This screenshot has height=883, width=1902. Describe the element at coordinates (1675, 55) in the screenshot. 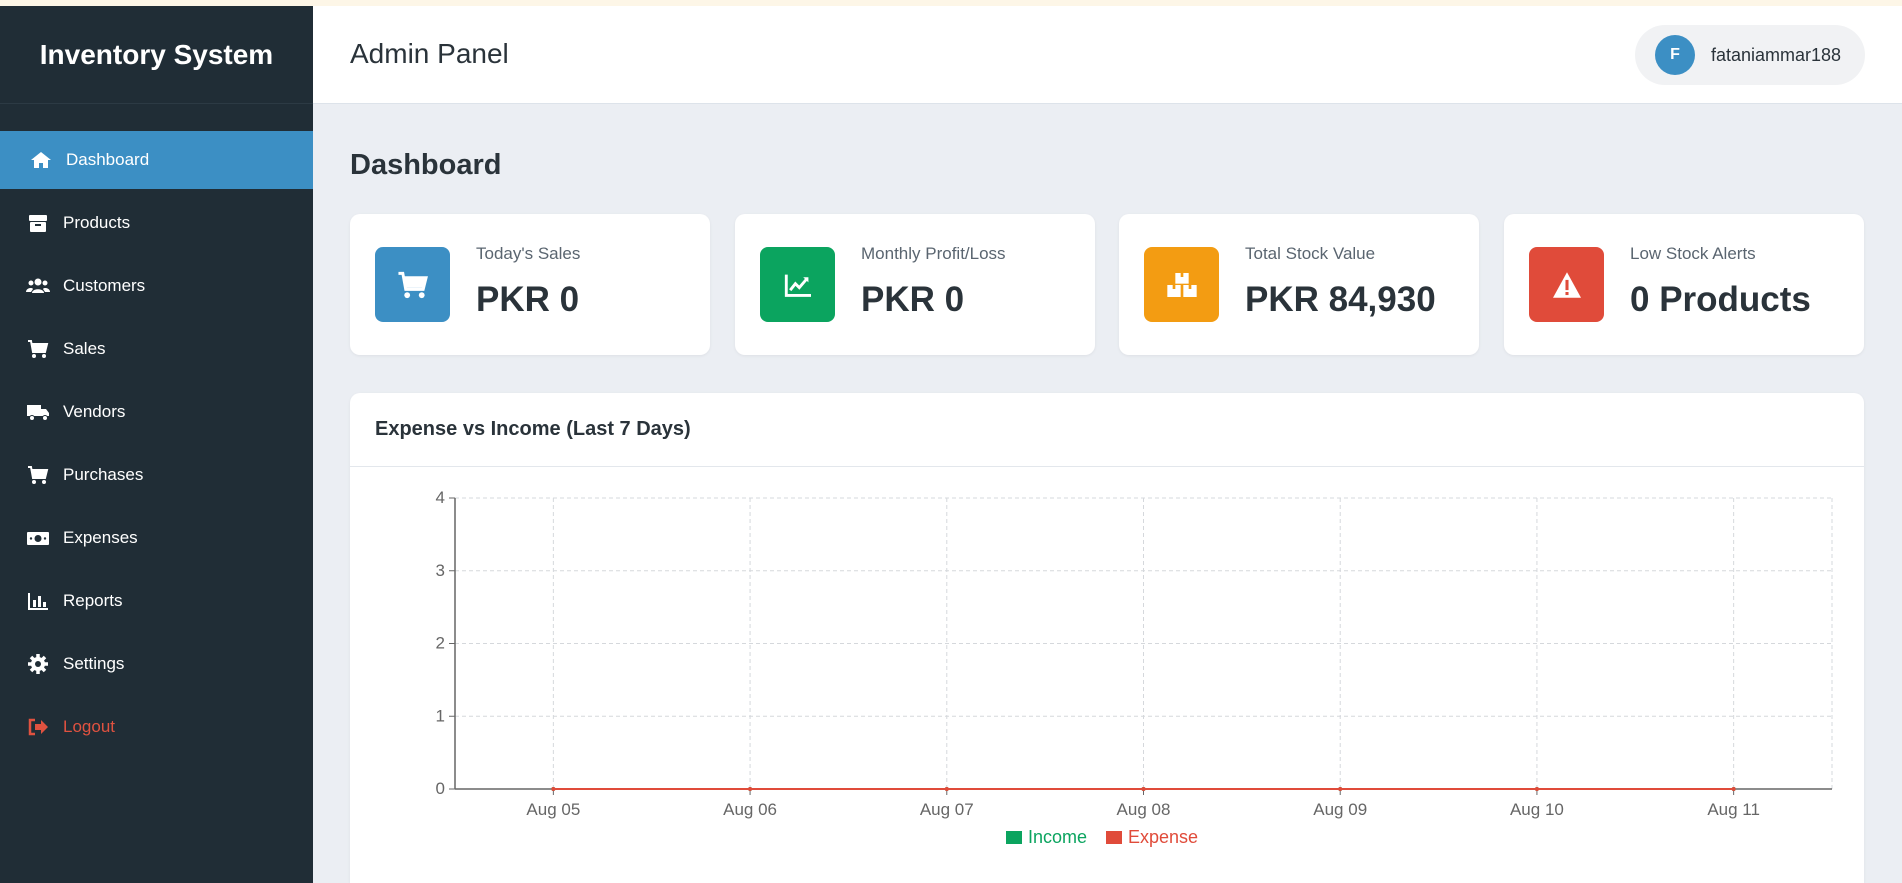

I see `avatar: F` at that location.